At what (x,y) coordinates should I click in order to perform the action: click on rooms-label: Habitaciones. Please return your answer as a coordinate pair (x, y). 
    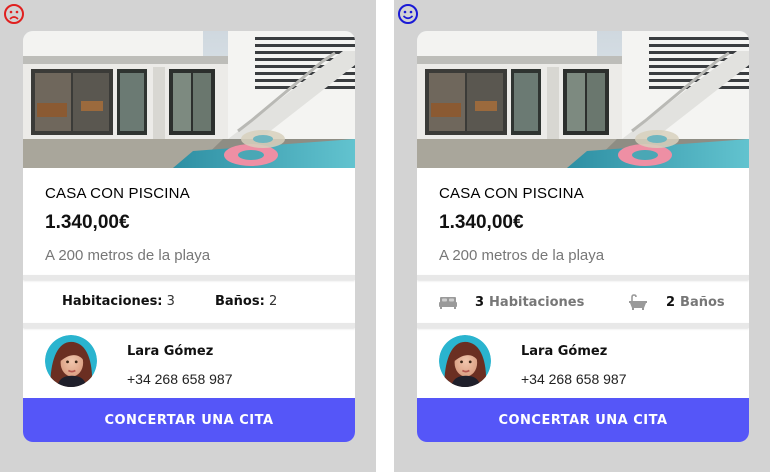
    Looking at the image, I should click on (537, 302).